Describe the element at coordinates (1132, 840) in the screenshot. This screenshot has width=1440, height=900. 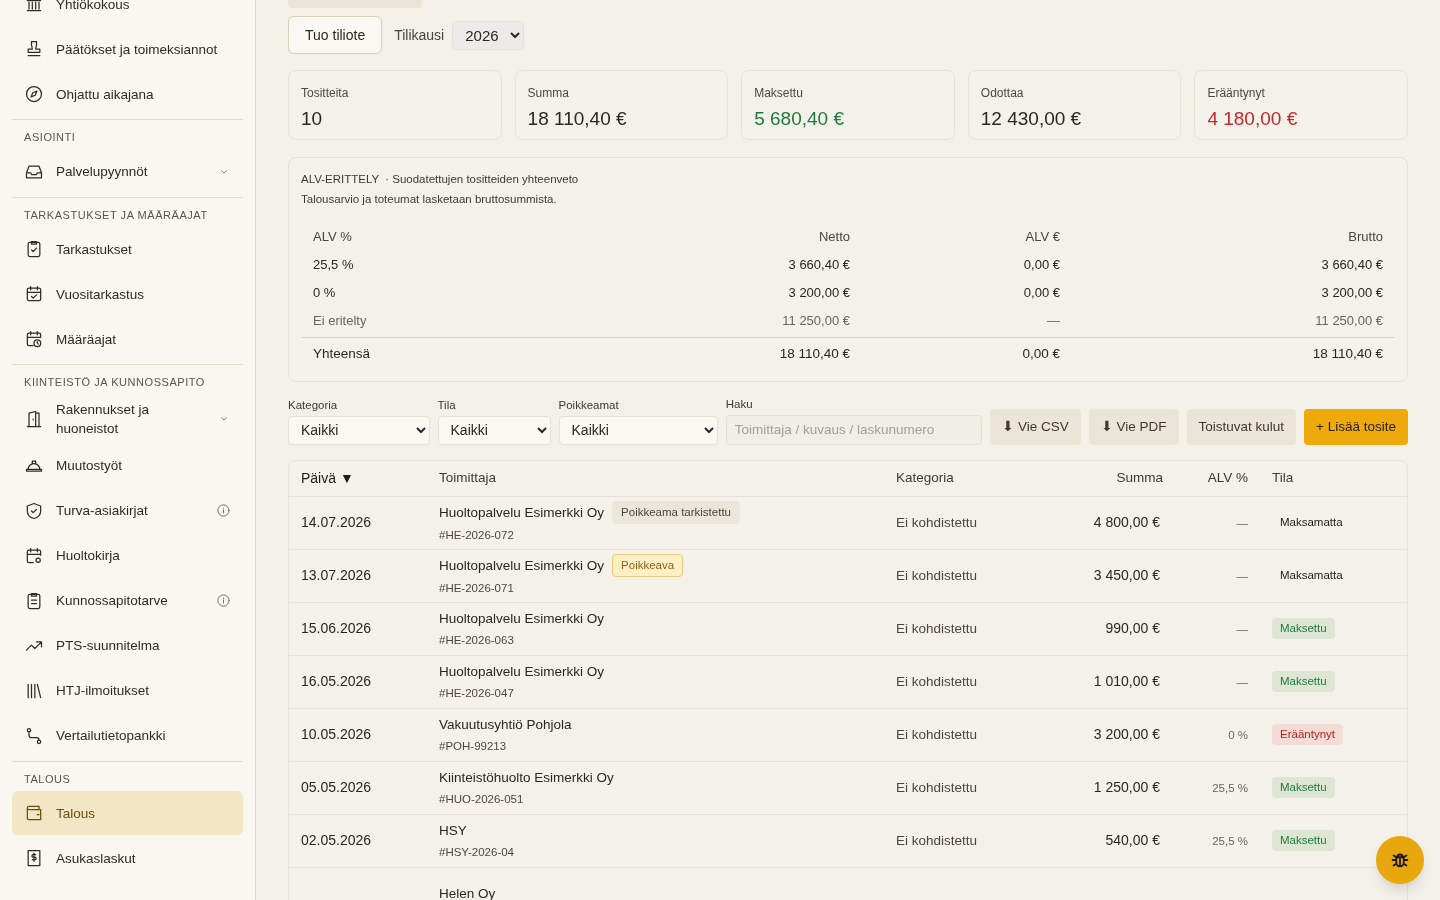
I see `amount-cell: 540,00 €` at that location.